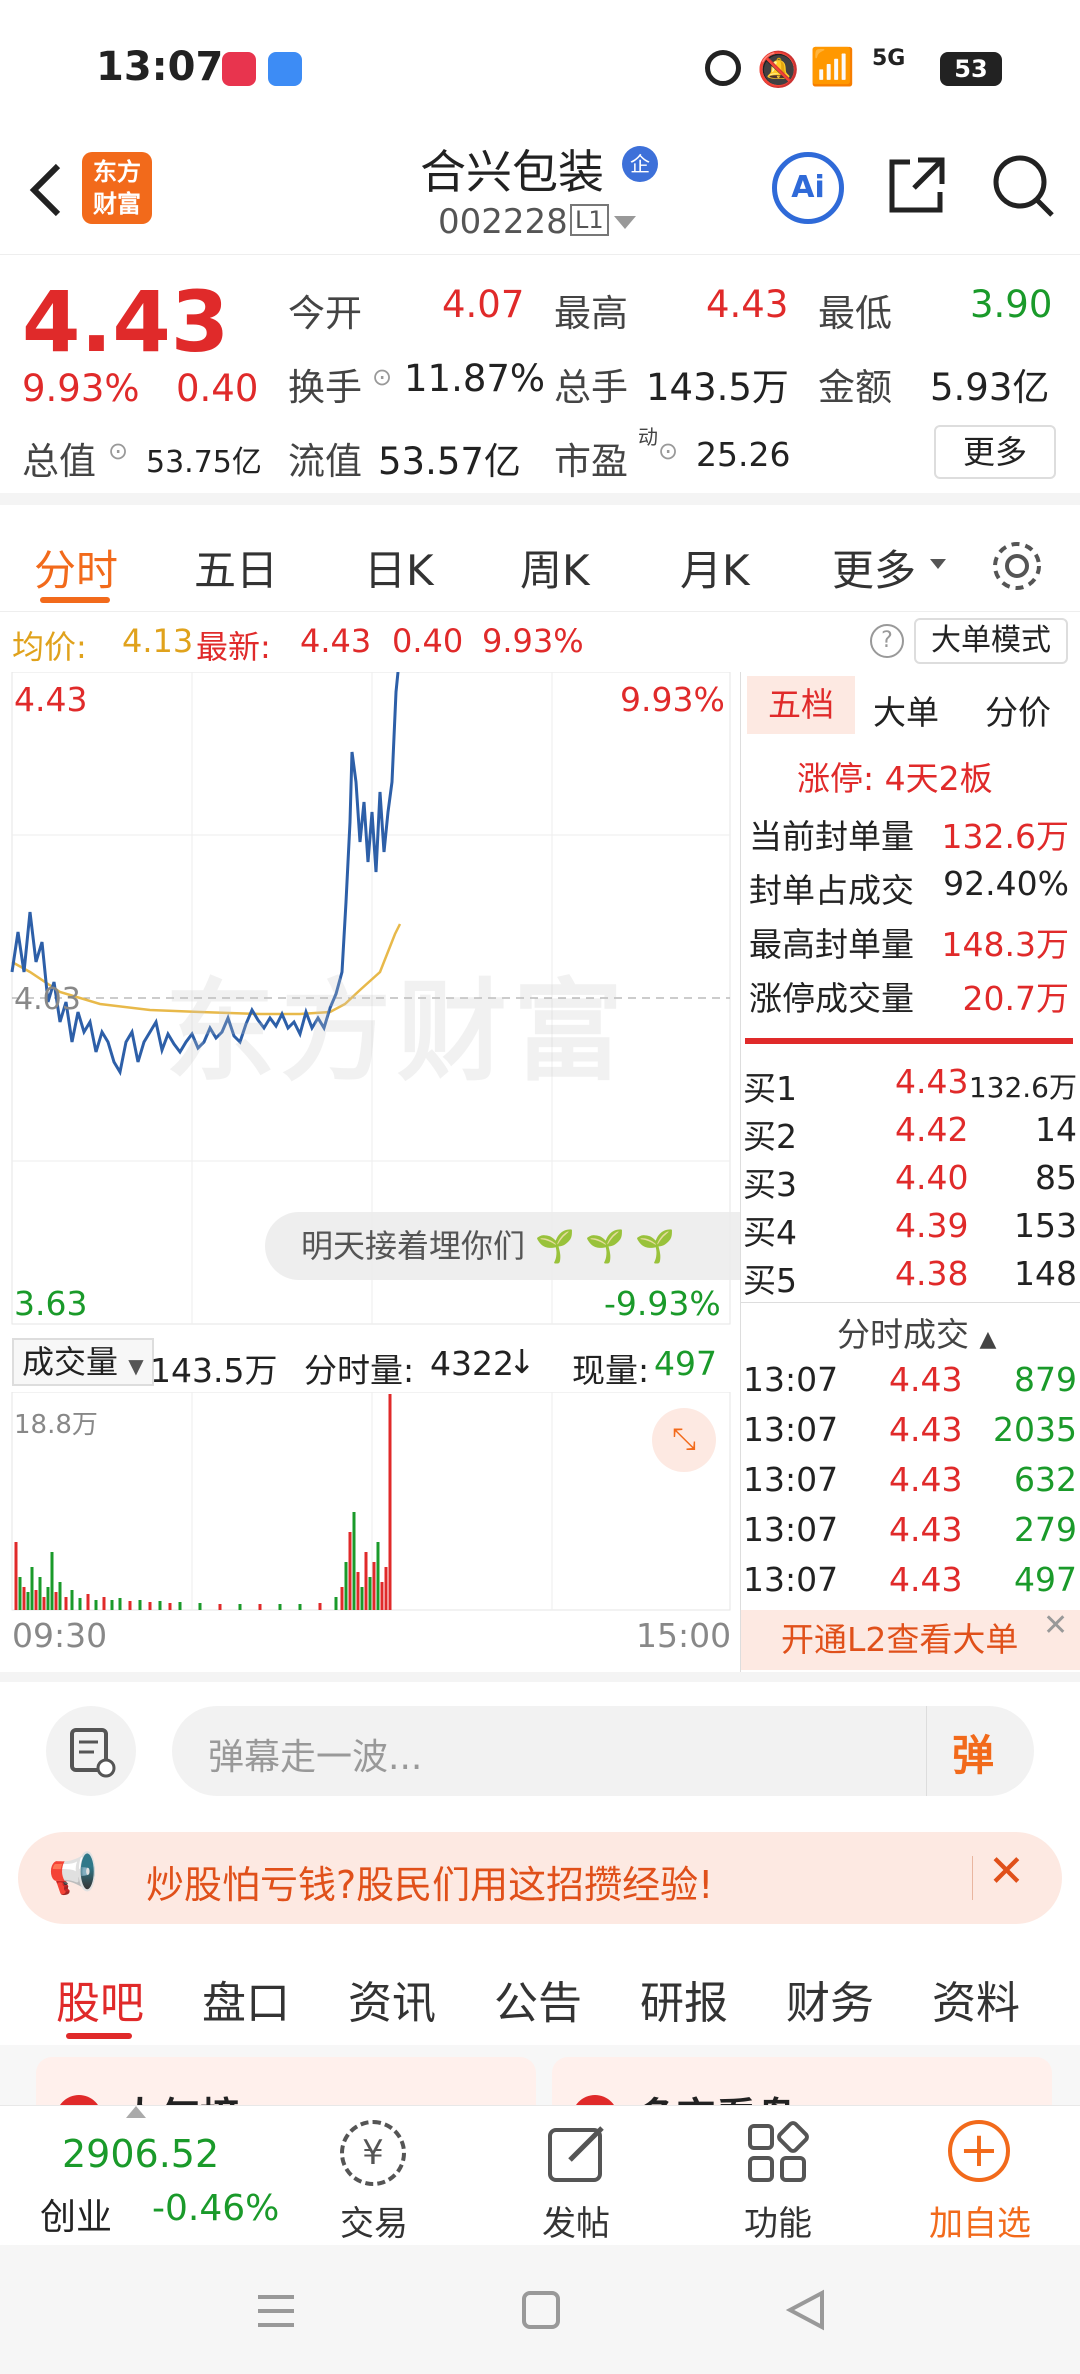 The image size is (1080, 2374). I want to click on chart-watermark: 东方财富, so click(397, 1032).